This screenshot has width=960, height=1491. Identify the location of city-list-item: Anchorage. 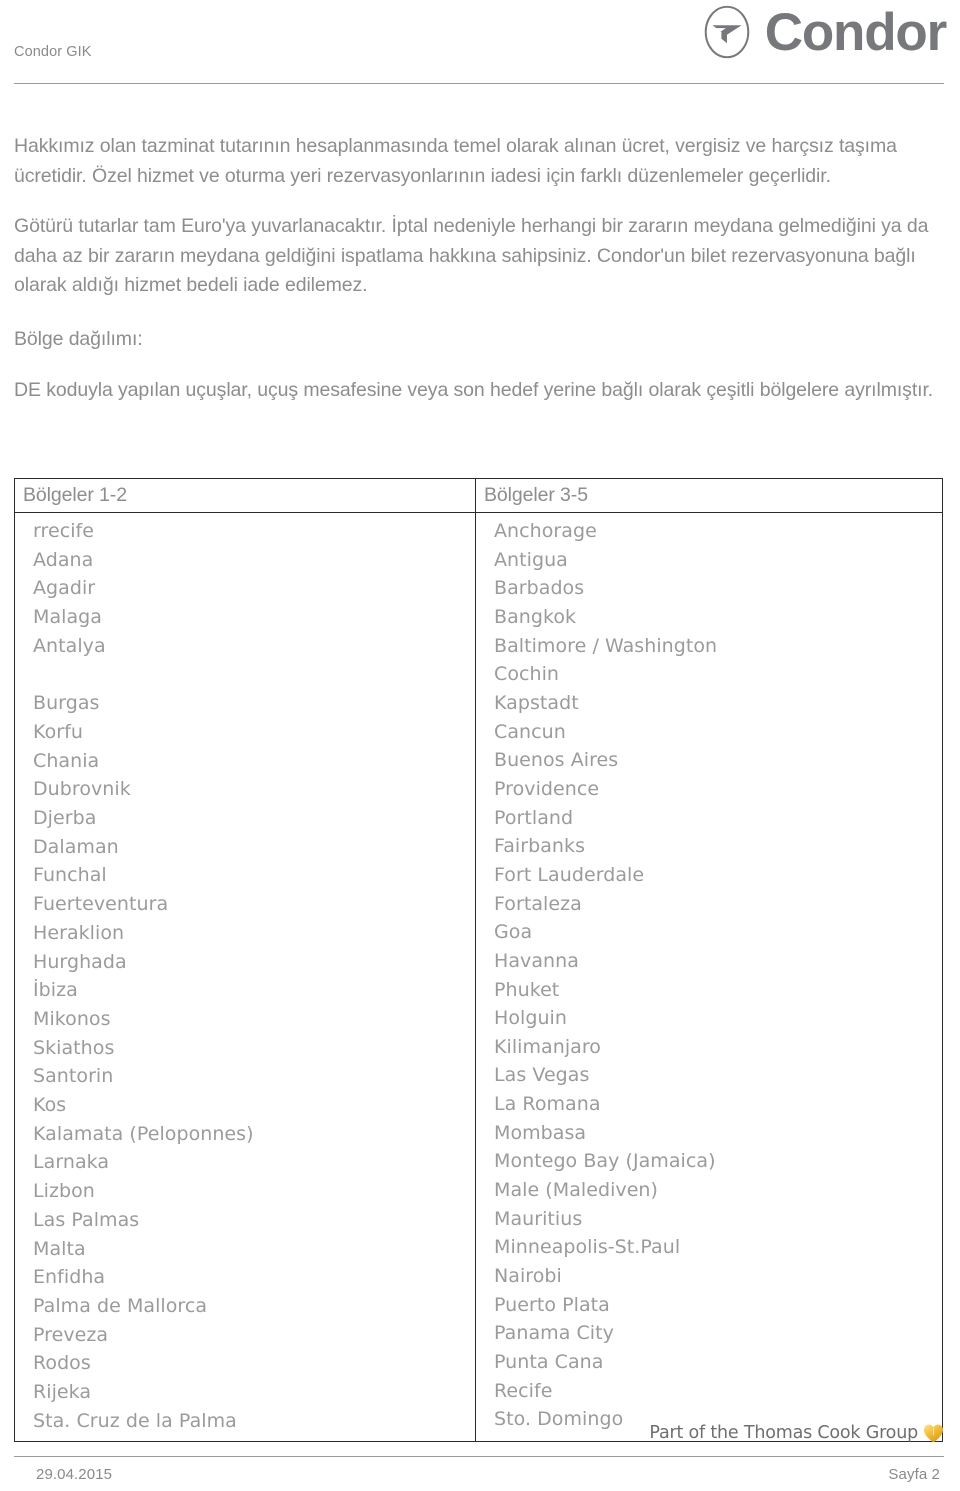
(545, 531).